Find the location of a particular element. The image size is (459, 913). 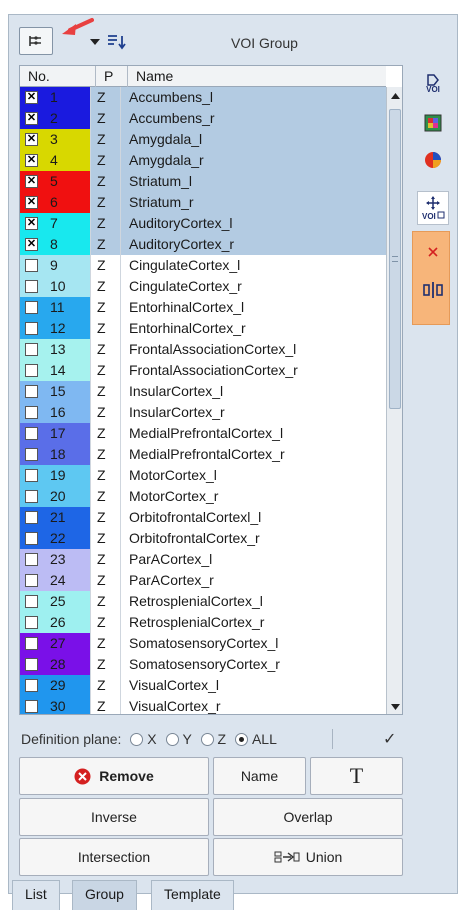

table-row: 14 Z FrontalAssociationCortex_r is located at coordinates (203, 370).